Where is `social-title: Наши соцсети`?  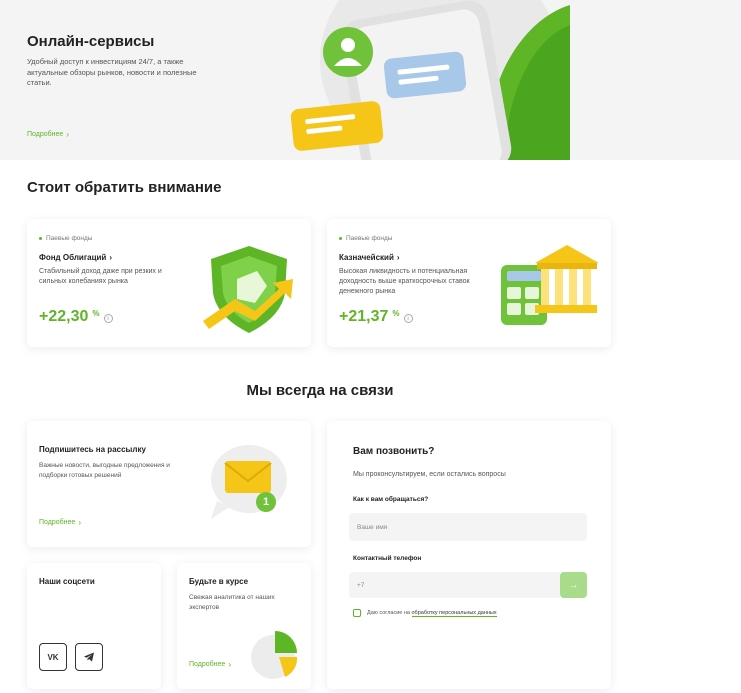
social-title: Наши соцсети is located at coordinates (67, 581).